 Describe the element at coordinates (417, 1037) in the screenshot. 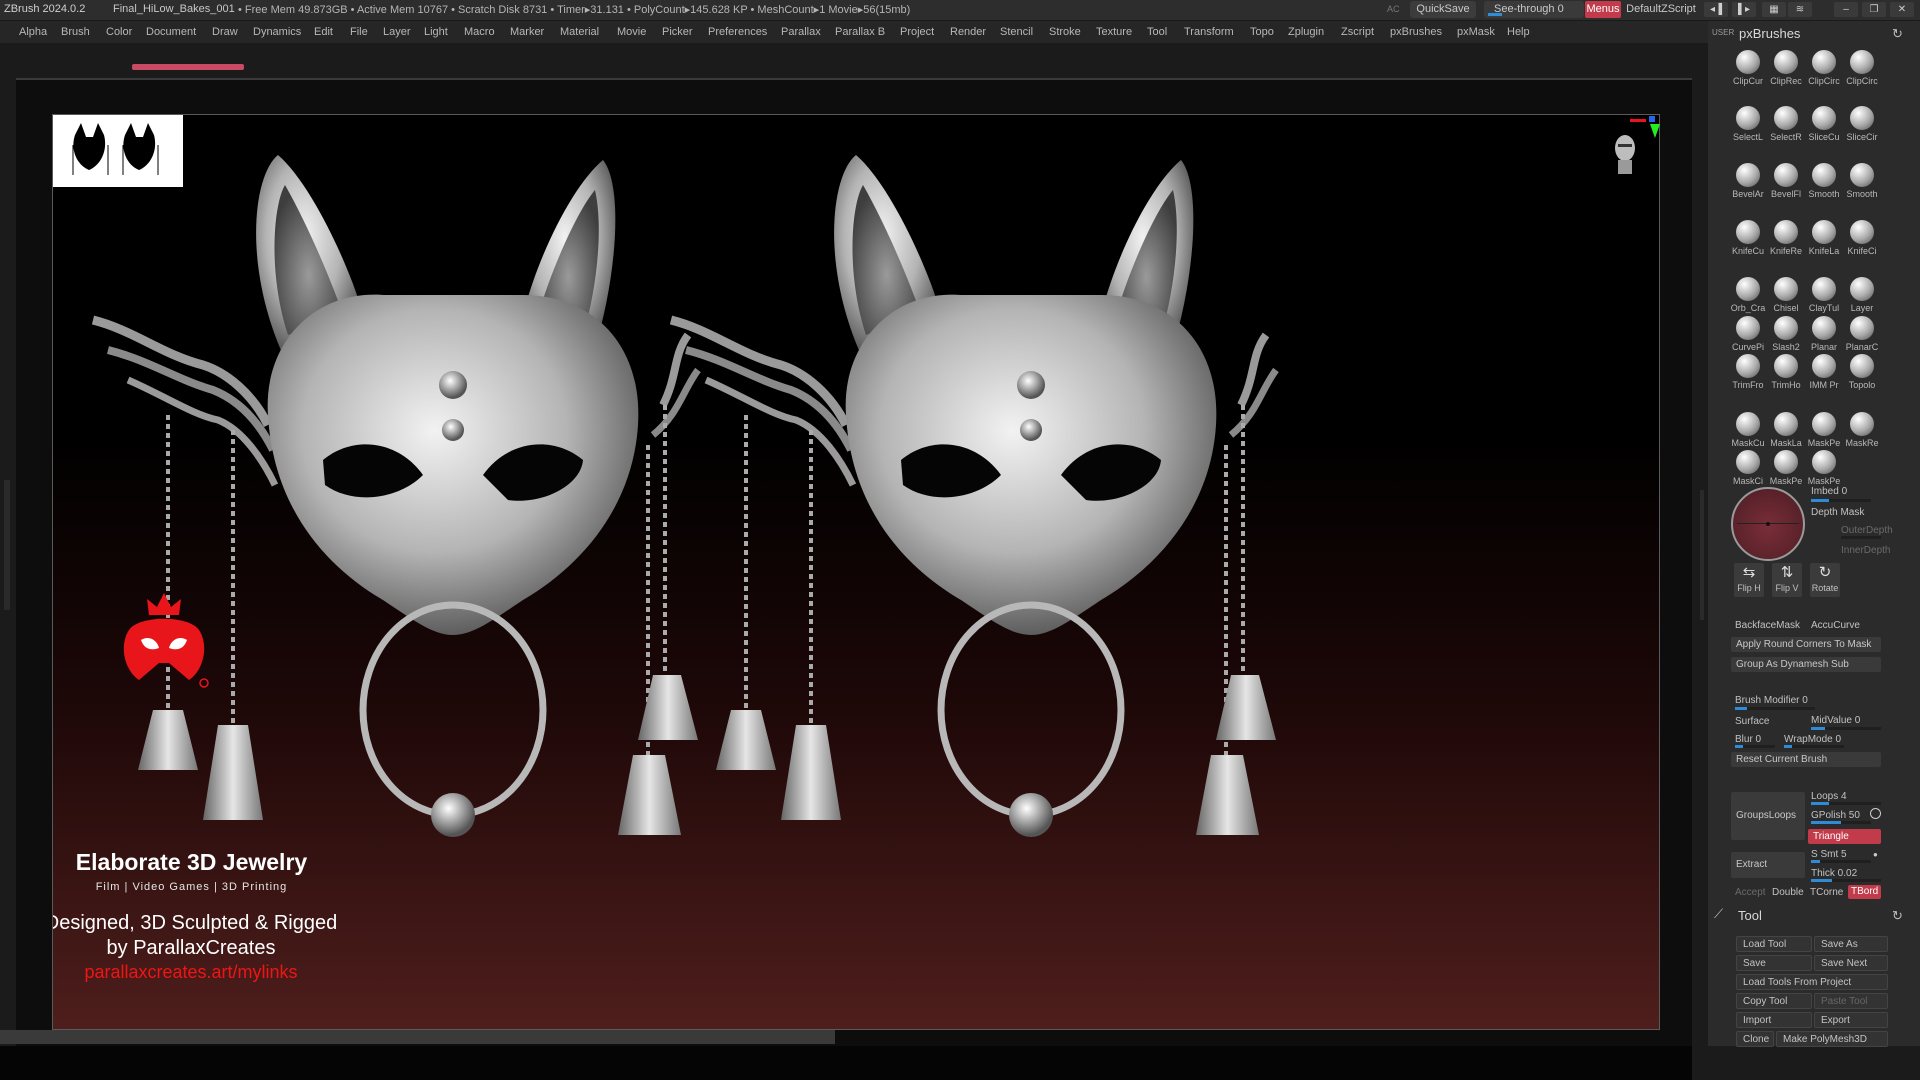

I see `timeline-scrollbar` at that location.